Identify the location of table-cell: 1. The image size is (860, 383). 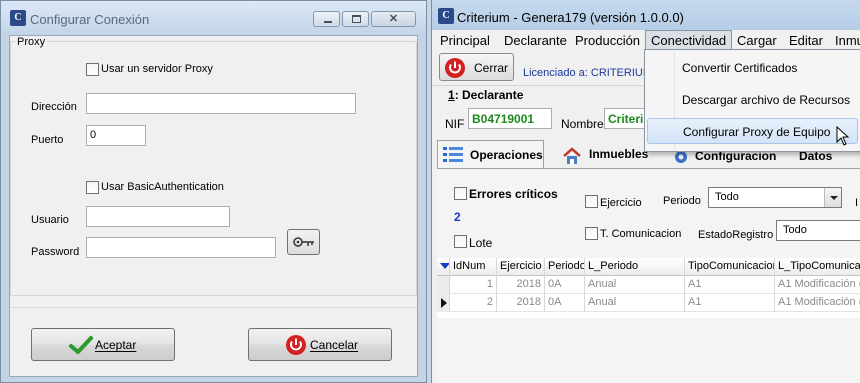
(473, 285).